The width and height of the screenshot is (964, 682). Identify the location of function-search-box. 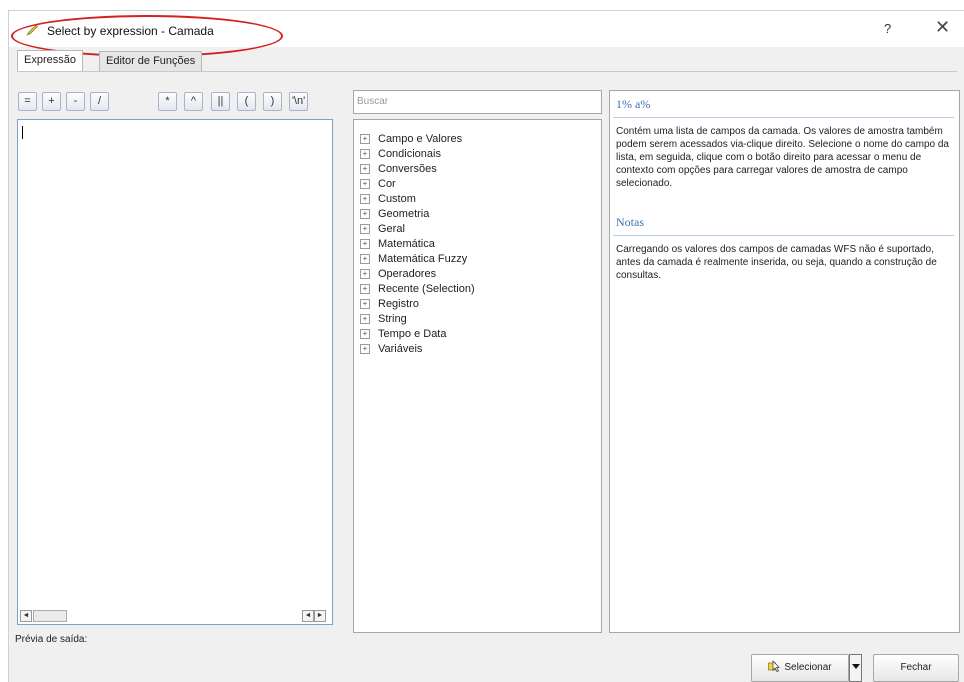
(477, 102).